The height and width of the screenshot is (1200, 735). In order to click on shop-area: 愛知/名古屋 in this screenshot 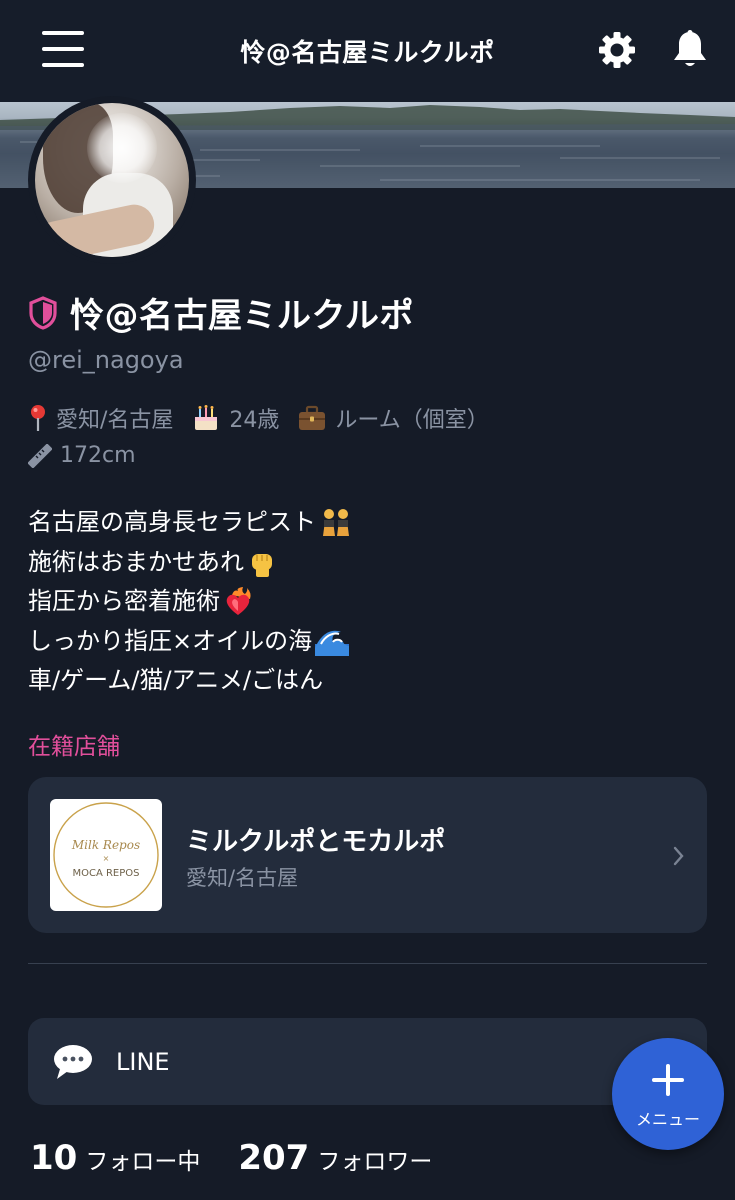, I will do `click(242, 878)`.